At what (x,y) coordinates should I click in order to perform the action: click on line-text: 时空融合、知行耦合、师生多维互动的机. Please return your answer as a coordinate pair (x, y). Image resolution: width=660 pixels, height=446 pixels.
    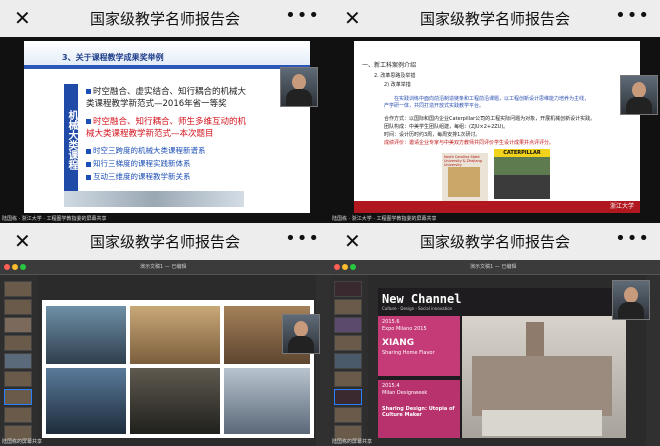
    Looking at the image, I should click on (170, 122).